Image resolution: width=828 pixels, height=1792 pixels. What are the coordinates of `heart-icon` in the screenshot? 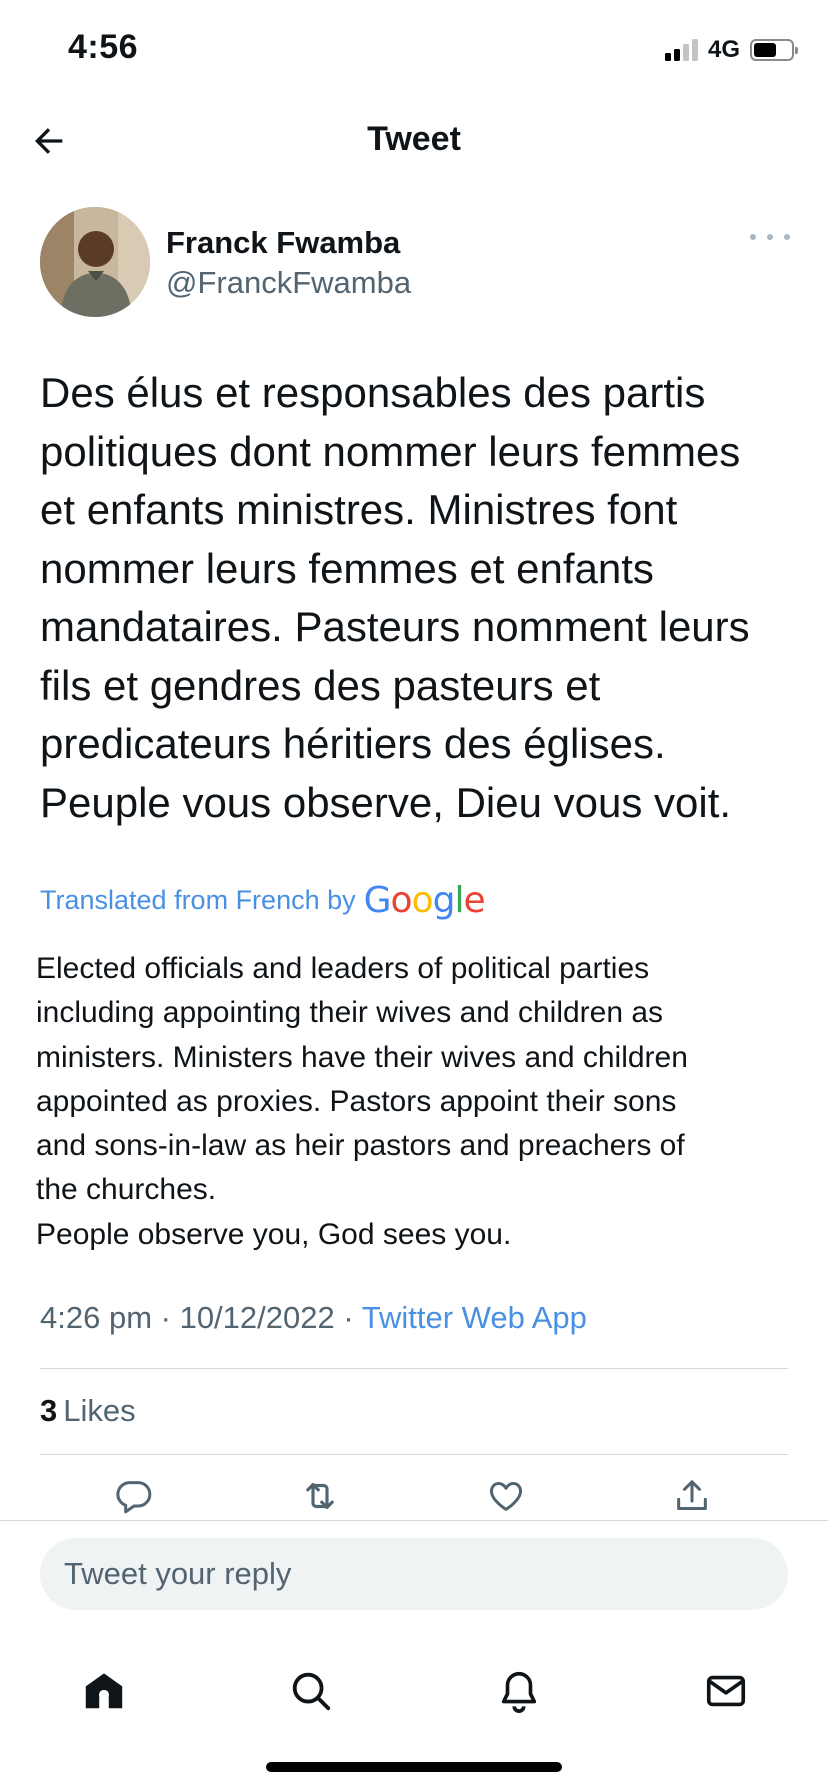 It's located at (506, 1496).